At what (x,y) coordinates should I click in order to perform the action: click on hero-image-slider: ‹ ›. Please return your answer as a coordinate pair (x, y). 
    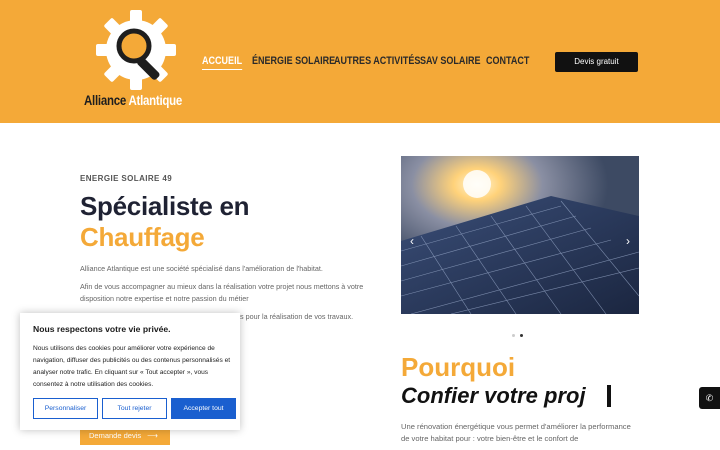
    Looking at the image, I should click on (520, 235).